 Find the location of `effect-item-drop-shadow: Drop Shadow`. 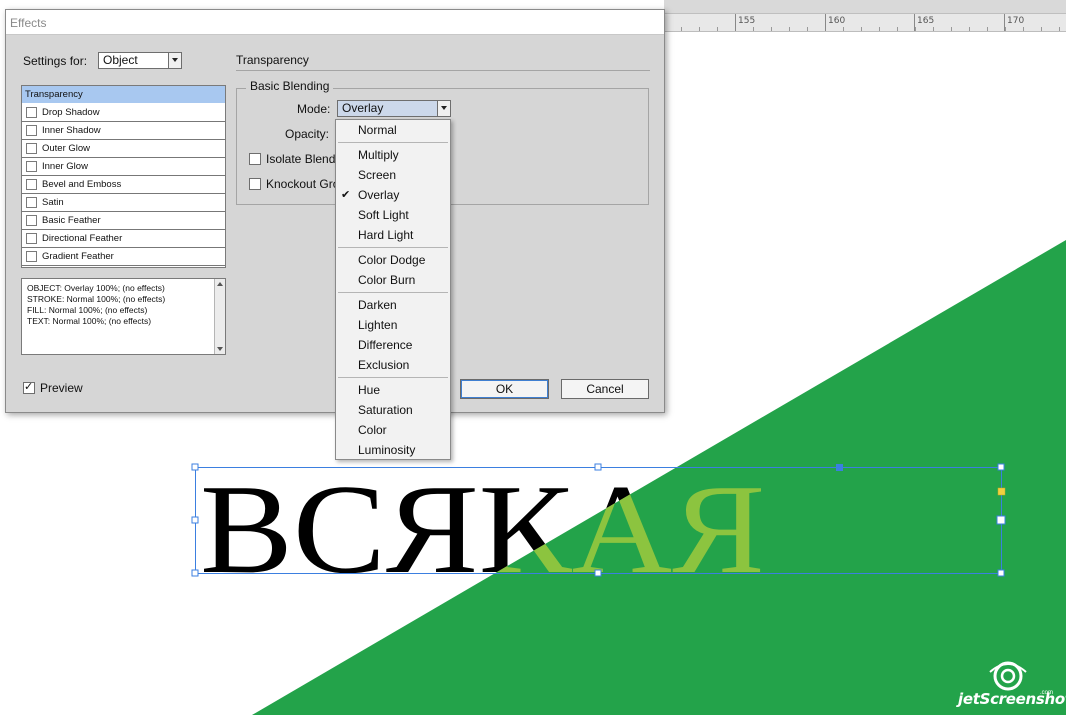

effect-item-drop-shadow: Drop Shadow is located at coordinates (123, 113).